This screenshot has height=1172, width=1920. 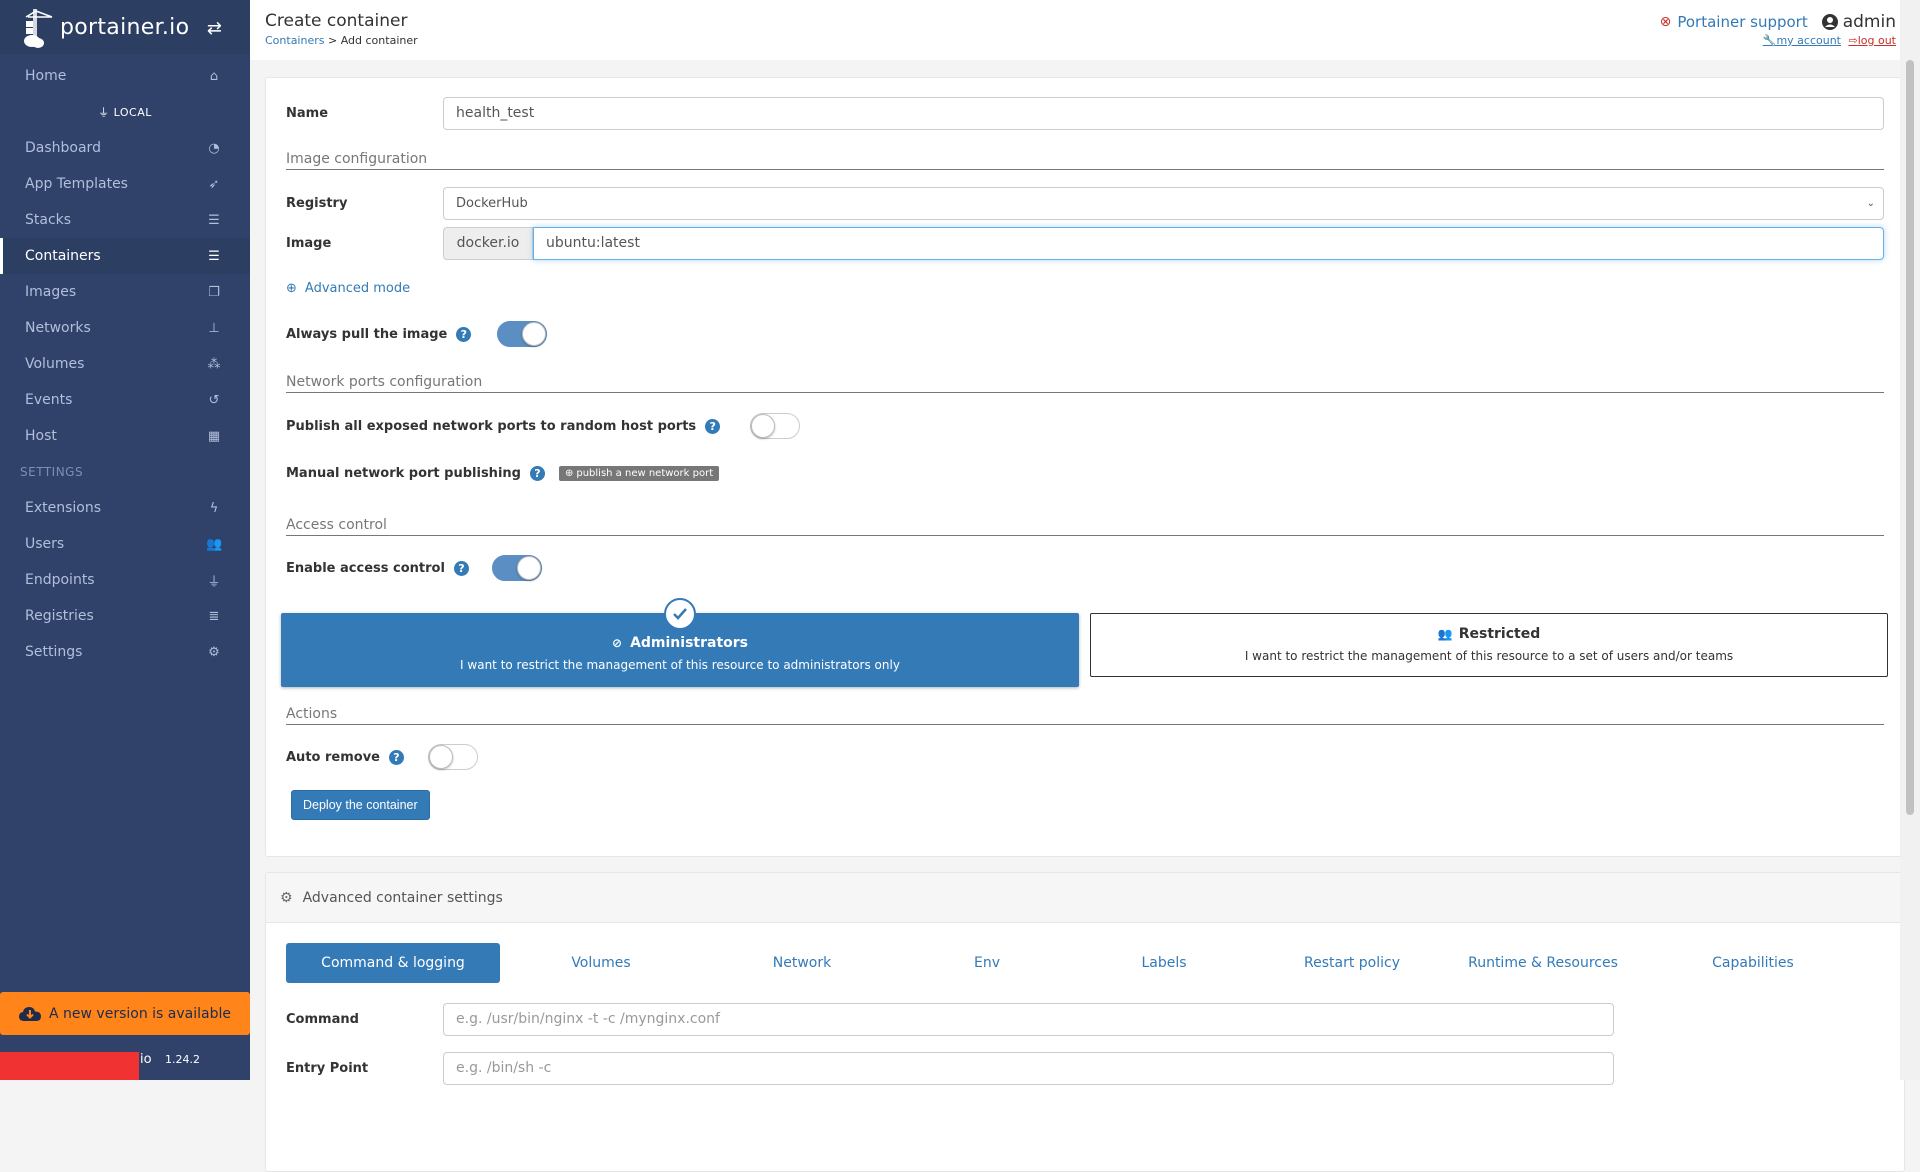 I want to click on always-pull-toggle, so click(x=522, y=334).